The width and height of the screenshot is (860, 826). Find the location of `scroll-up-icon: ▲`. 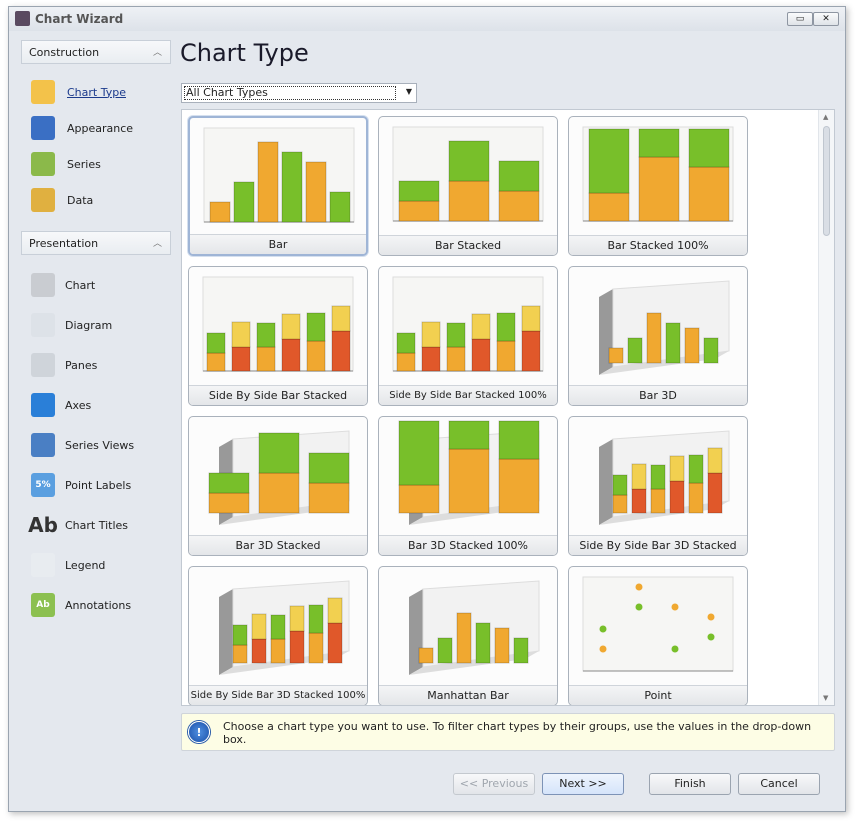

scroll-up-icon: ▲ is located at coordinates (825, 117).